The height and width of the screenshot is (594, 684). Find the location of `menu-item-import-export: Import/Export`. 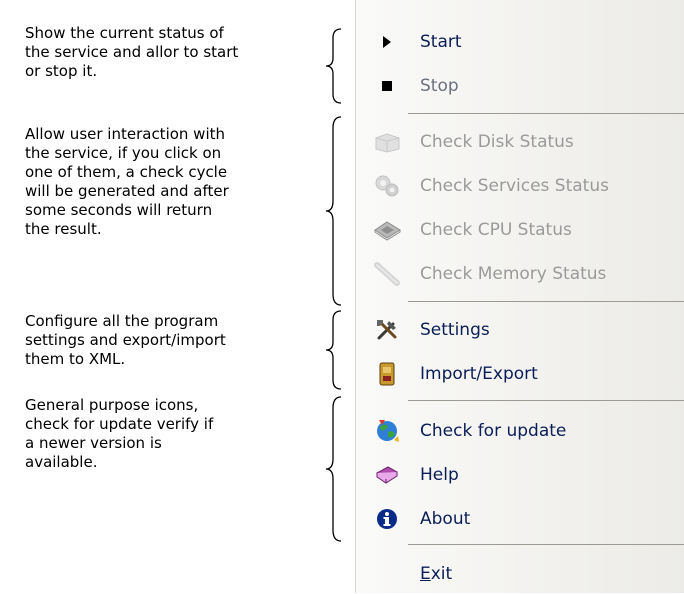

menu-item-import-export: Import/Export is located at coordinates (520, 374).